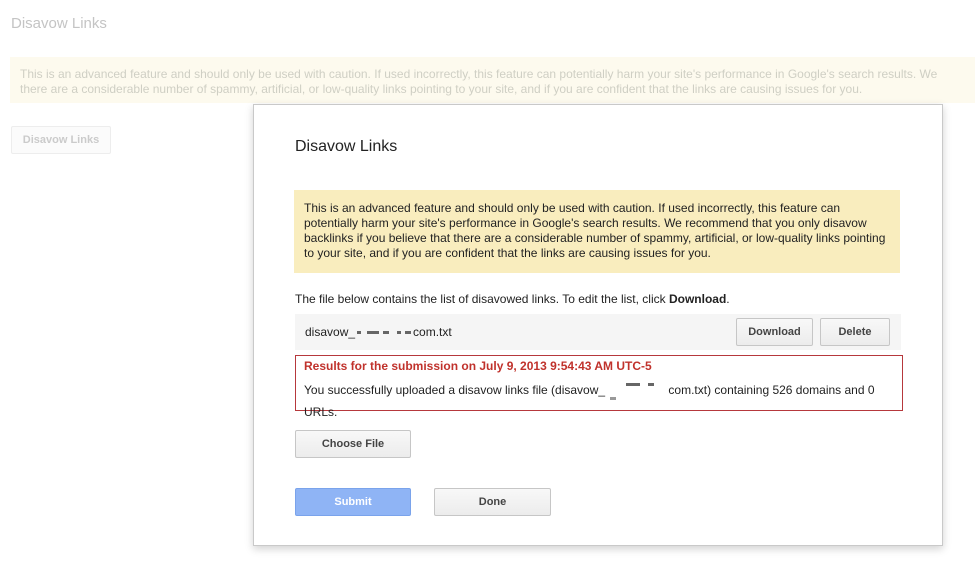 The image size is (975, 572). Describe the element at coordinates (728, 299) in the screenshot. I see `instructions-suffix: .` at that location.